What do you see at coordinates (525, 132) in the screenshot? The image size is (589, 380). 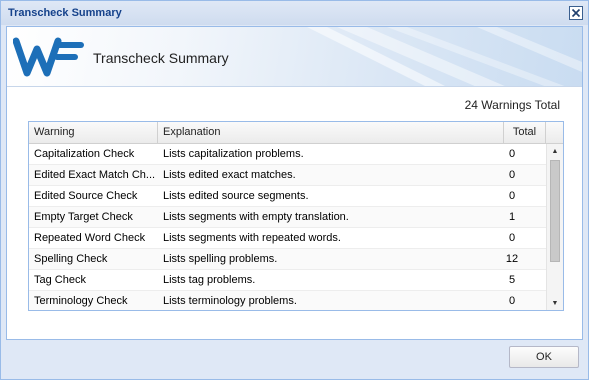 I see `column-header-total: Total` at bounding box center [525, 132].